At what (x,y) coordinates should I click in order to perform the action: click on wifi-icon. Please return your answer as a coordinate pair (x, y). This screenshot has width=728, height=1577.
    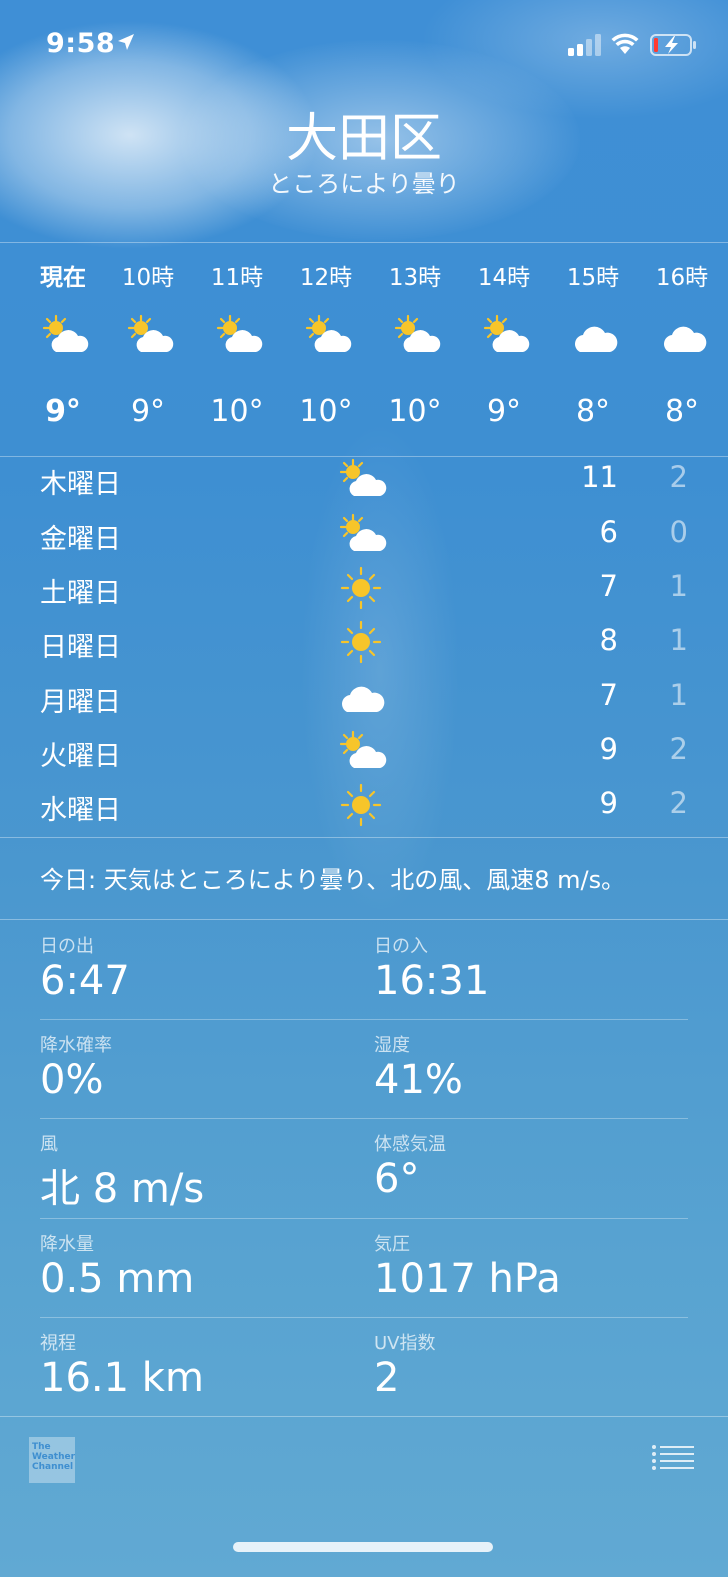
    Looking at the image, I should click on (625, 43).